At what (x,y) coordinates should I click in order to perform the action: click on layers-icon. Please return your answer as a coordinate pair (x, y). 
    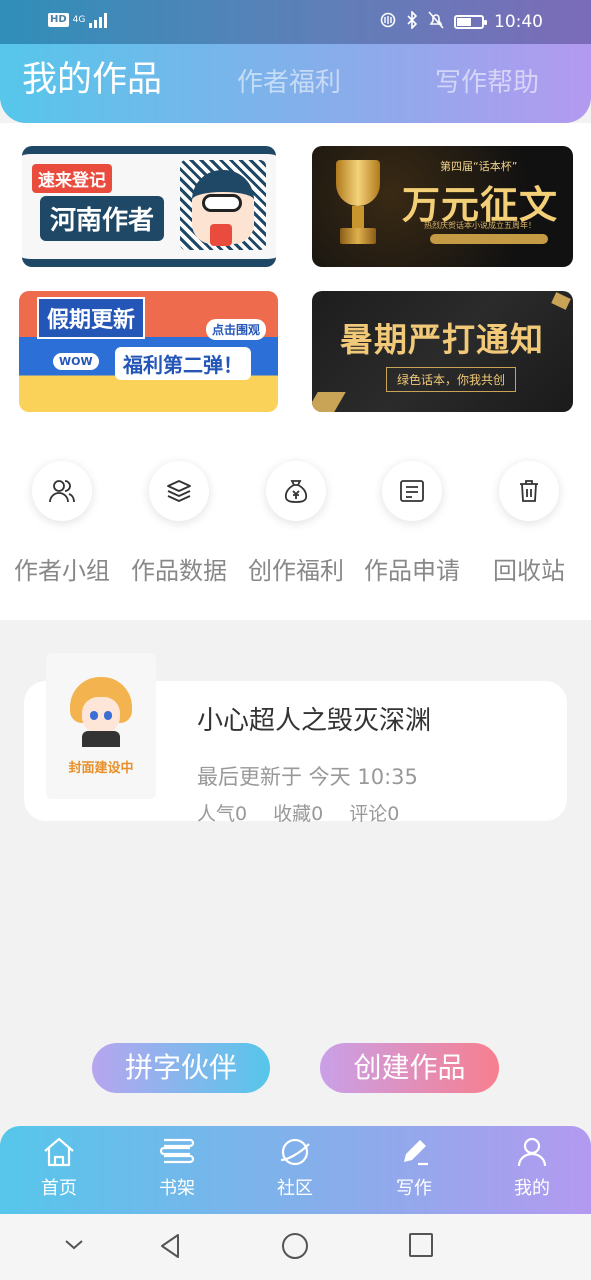
    Looking at the image, I should click on (179, 491).